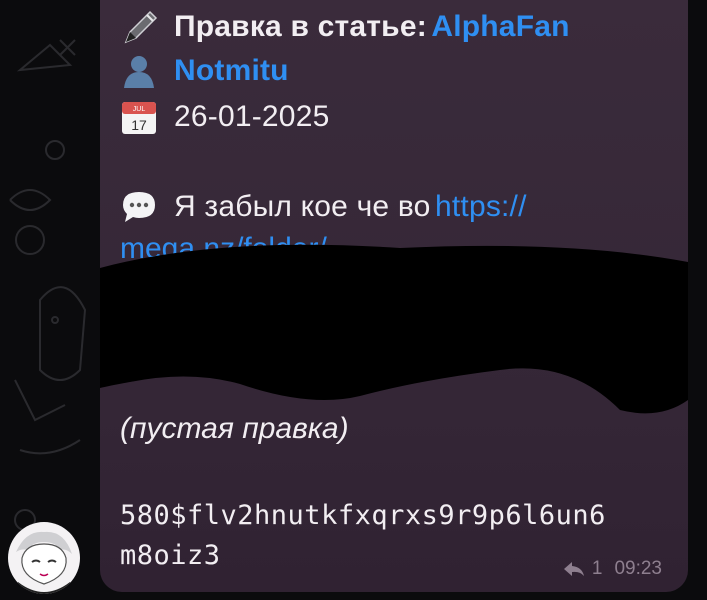 This screenshot has width=707, height=600. I want to click on edit-type: (пустая правка), so click(234, 428).